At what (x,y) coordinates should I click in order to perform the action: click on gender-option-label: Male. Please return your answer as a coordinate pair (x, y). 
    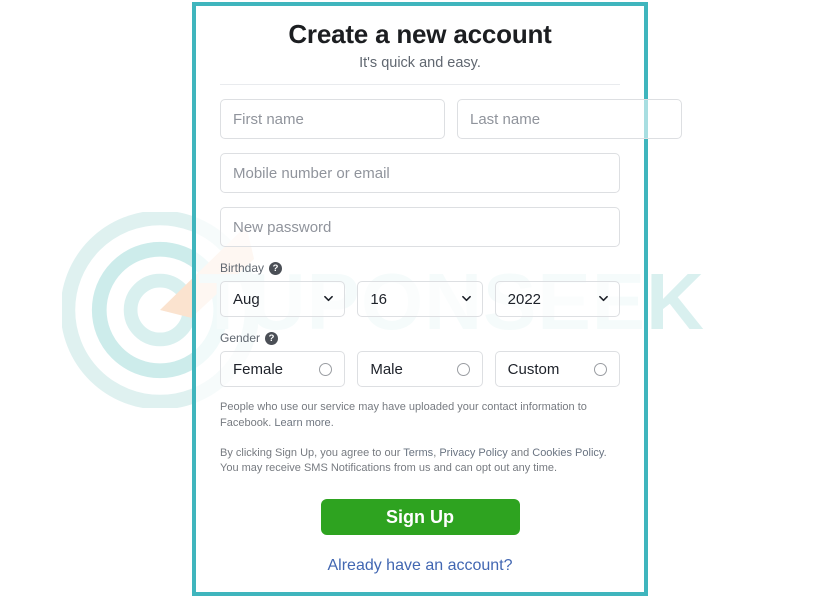
    Looking at the image, I should click on (386, 369).